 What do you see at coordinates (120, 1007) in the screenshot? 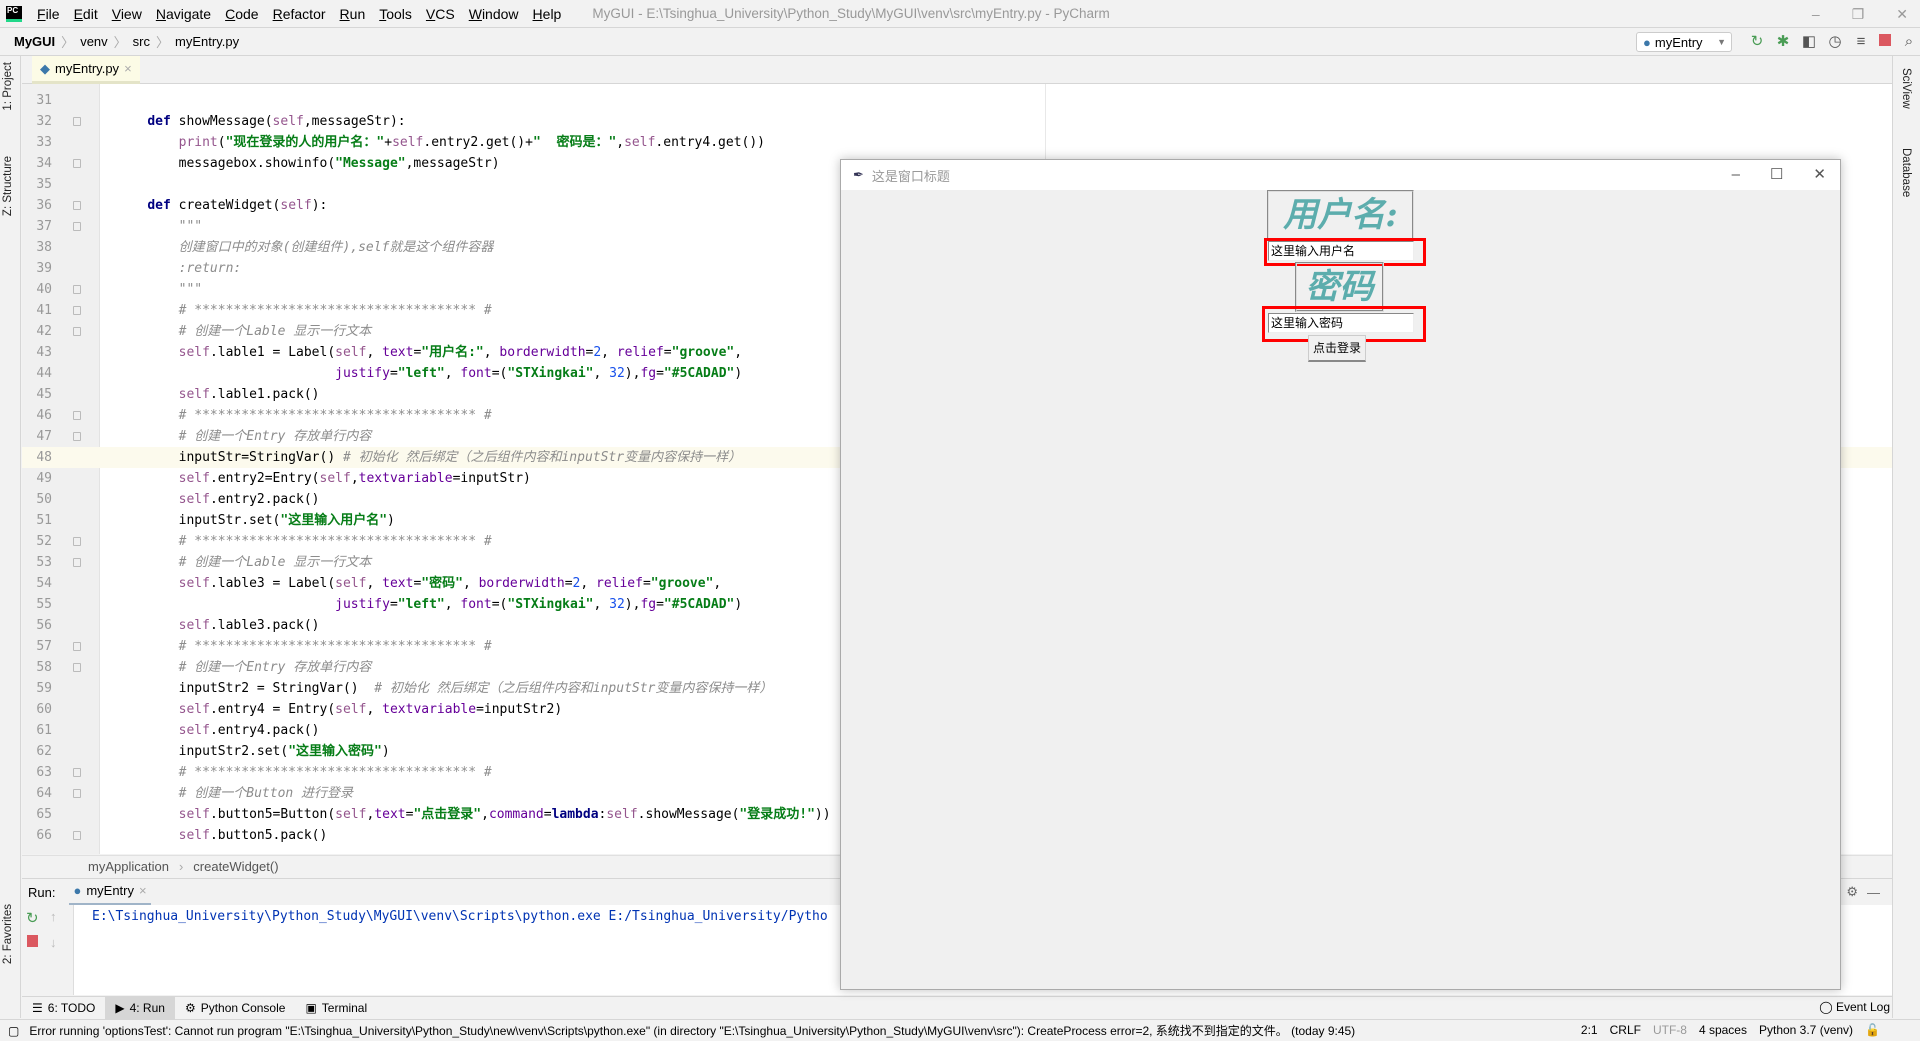
I see `tool-window-icon: ▶` at bounding box center [120, 1007].